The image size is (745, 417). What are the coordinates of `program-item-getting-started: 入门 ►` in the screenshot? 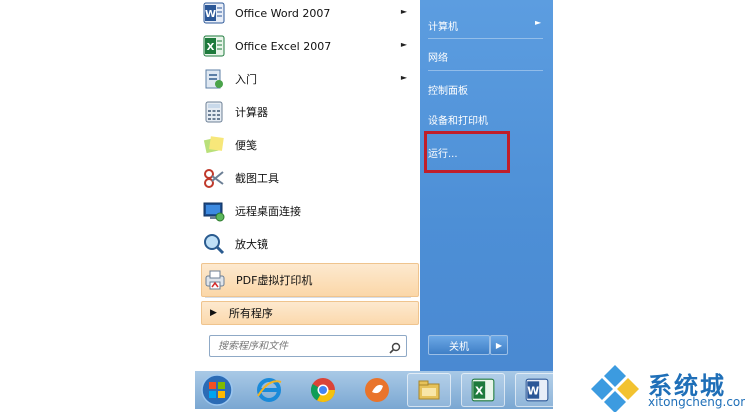 It's located at (309, 79).